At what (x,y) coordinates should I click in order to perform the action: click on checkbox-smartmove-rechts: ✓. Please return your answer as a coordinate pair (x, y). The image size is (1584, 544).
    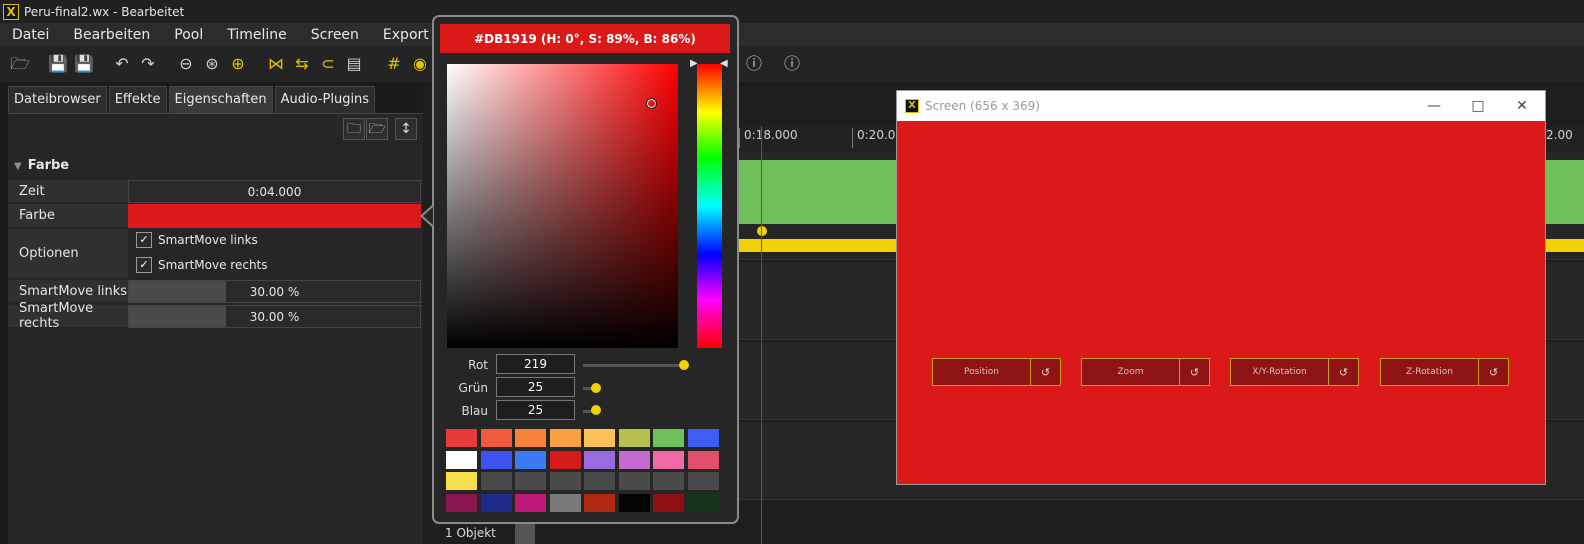
    Looking at the image, I should click on (144, 265).